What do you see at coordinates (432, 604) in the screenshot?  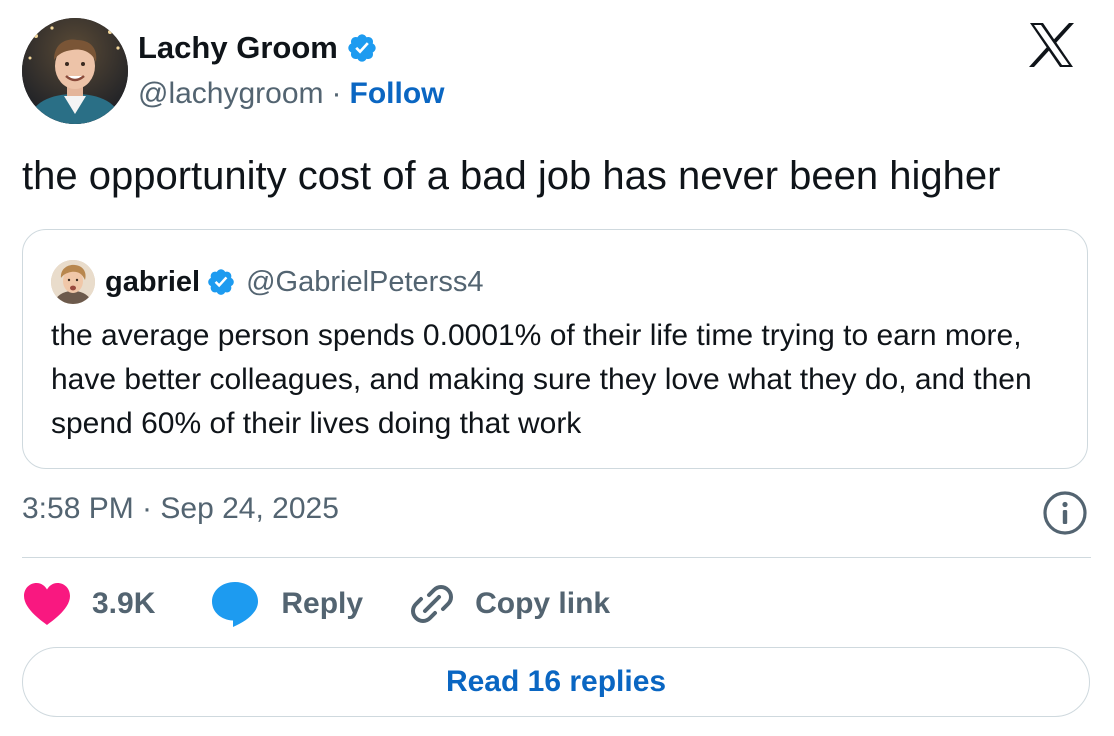 I see `link-icon` at bounding box center [432, 604].